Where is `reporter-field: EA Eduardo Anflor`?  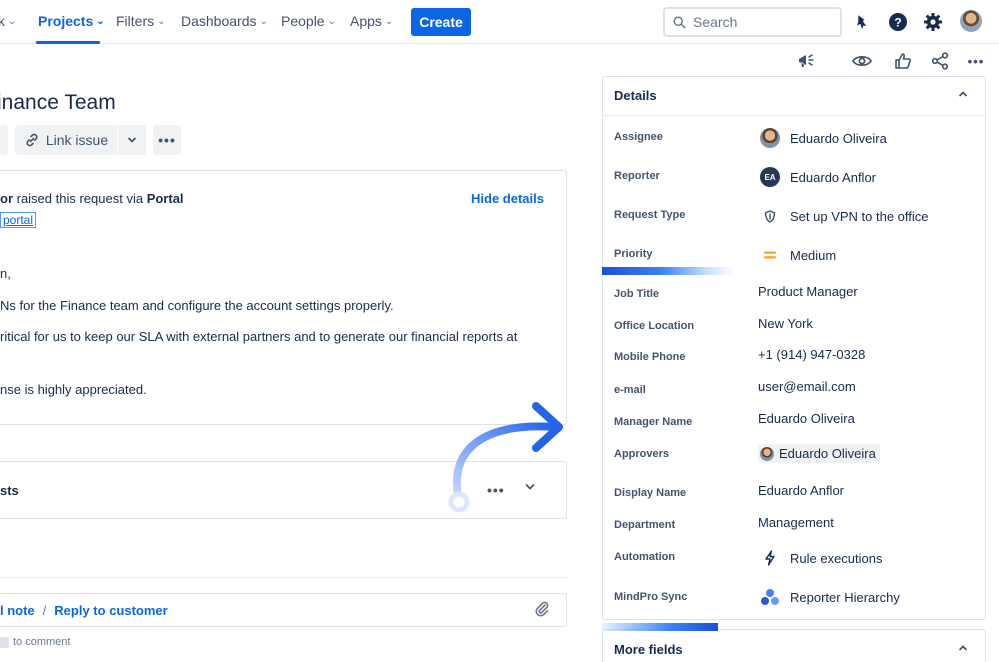
reporter-field: EA Eduardo Anflor is located at coordinates (818, 177).